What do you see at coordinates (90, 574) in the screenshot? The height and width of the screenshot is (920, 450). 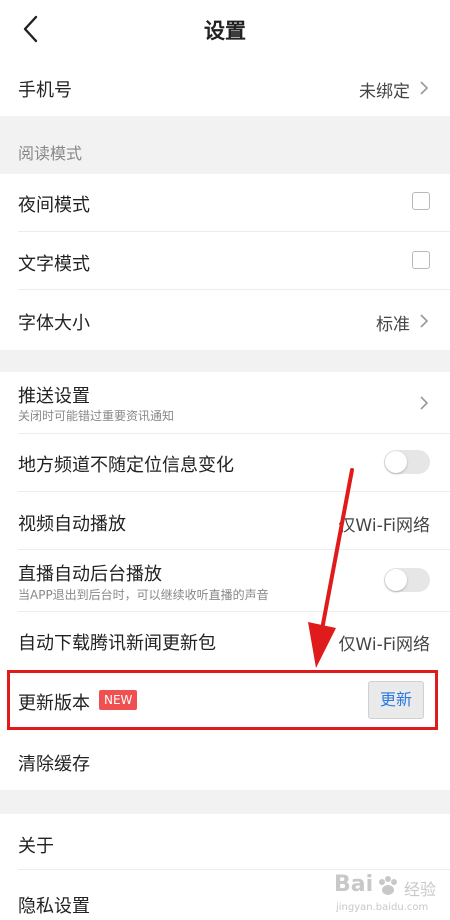 I see `live-background-label: 直播自动后台播放` at bounding box center [90, 574].